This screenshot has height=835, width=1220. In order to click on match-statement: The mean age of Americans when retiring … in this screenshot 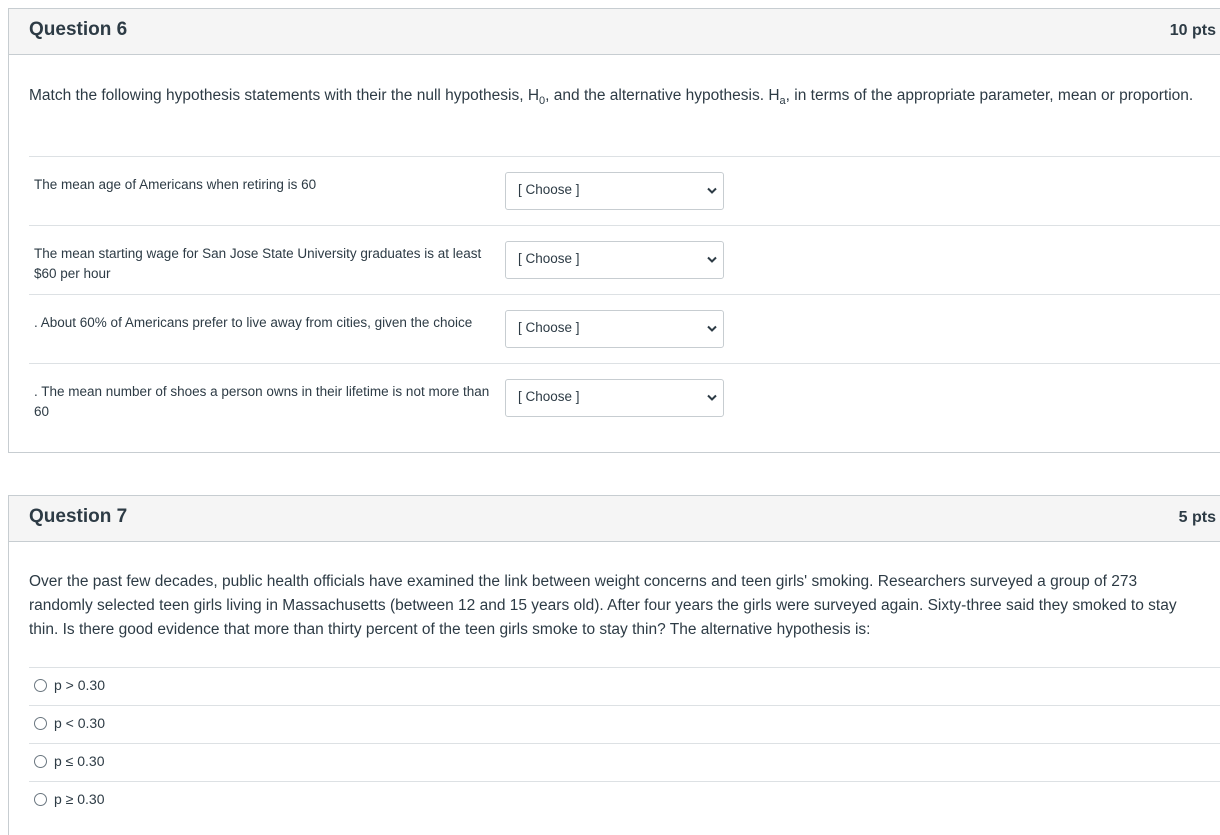, I will do `click(175, 184)`.